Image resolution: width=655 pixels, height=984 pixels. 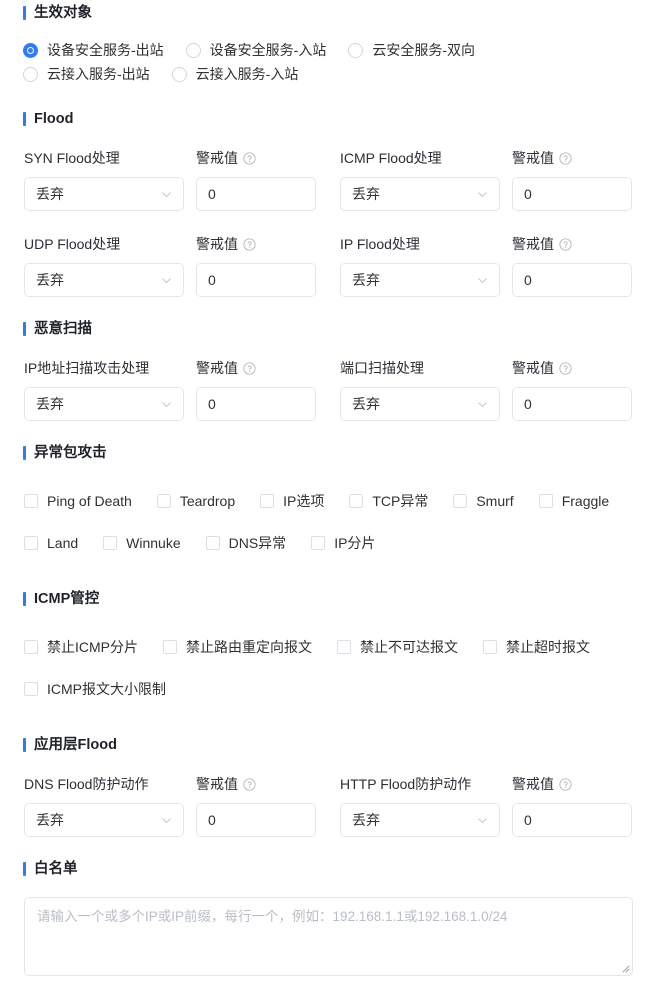 I want to click on checkbox-ip-option: IP选项, so click(x=292, y=501).